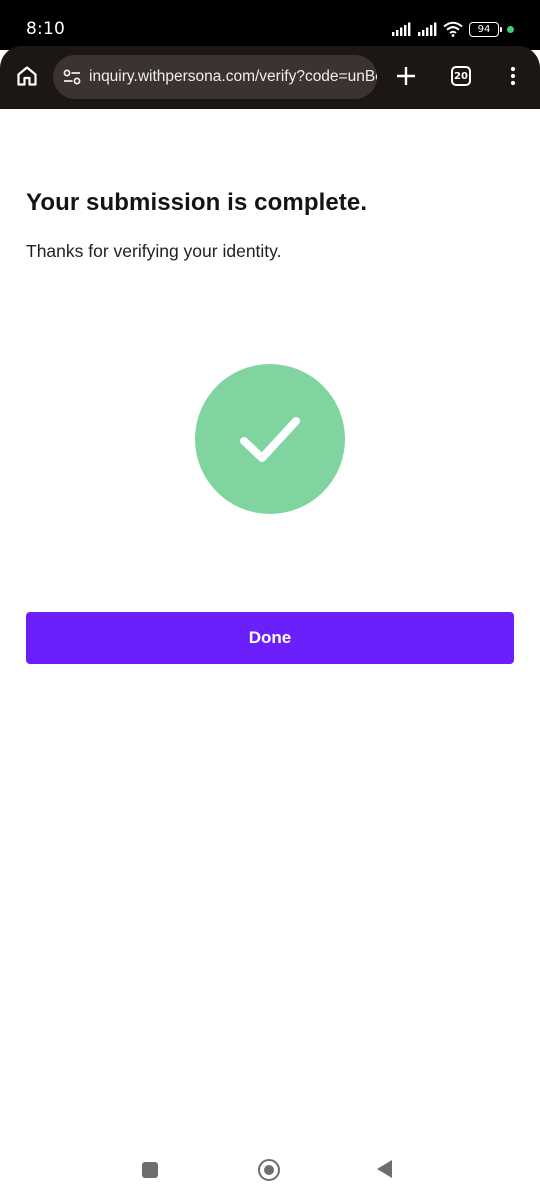 The height and width of the screenshot is (1200, 540). I want to click on system-nav-bar, so click(270, 1174).